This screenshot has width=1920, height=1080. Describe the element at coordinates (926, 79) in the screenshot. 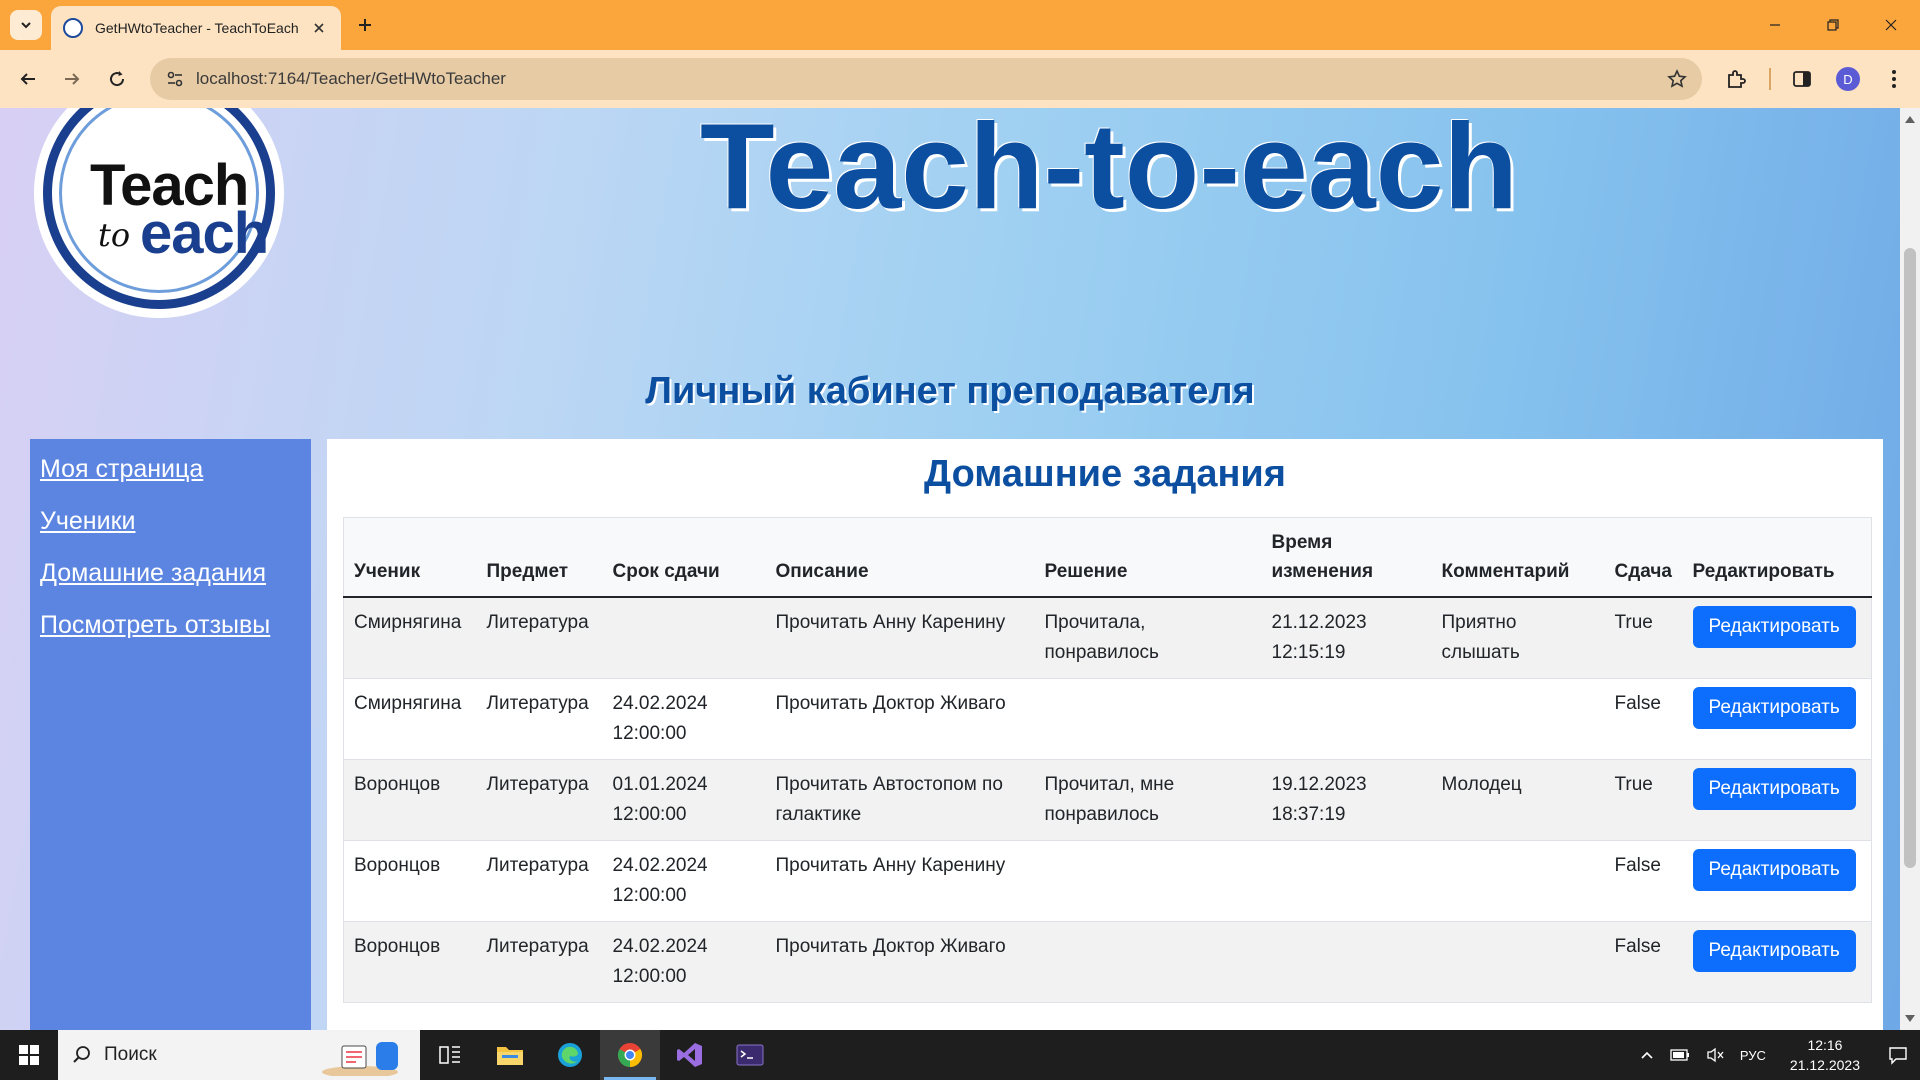

I see `address-bar: localhost:7164/Teacher/GetHWtoTeacher` at that location.